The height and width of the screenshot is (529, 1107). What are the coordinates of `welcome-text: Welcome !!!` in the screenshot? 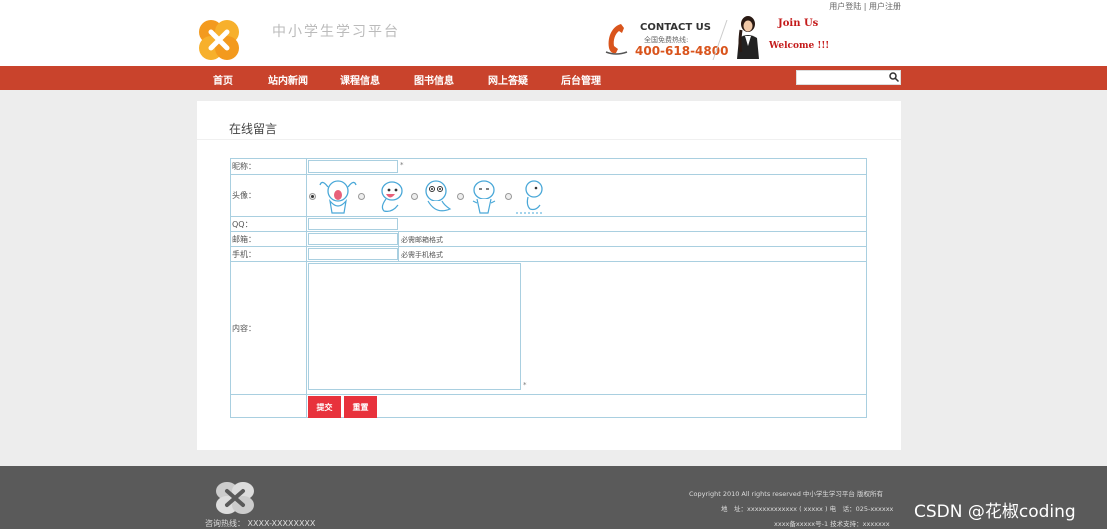 It's located at (799, 46).